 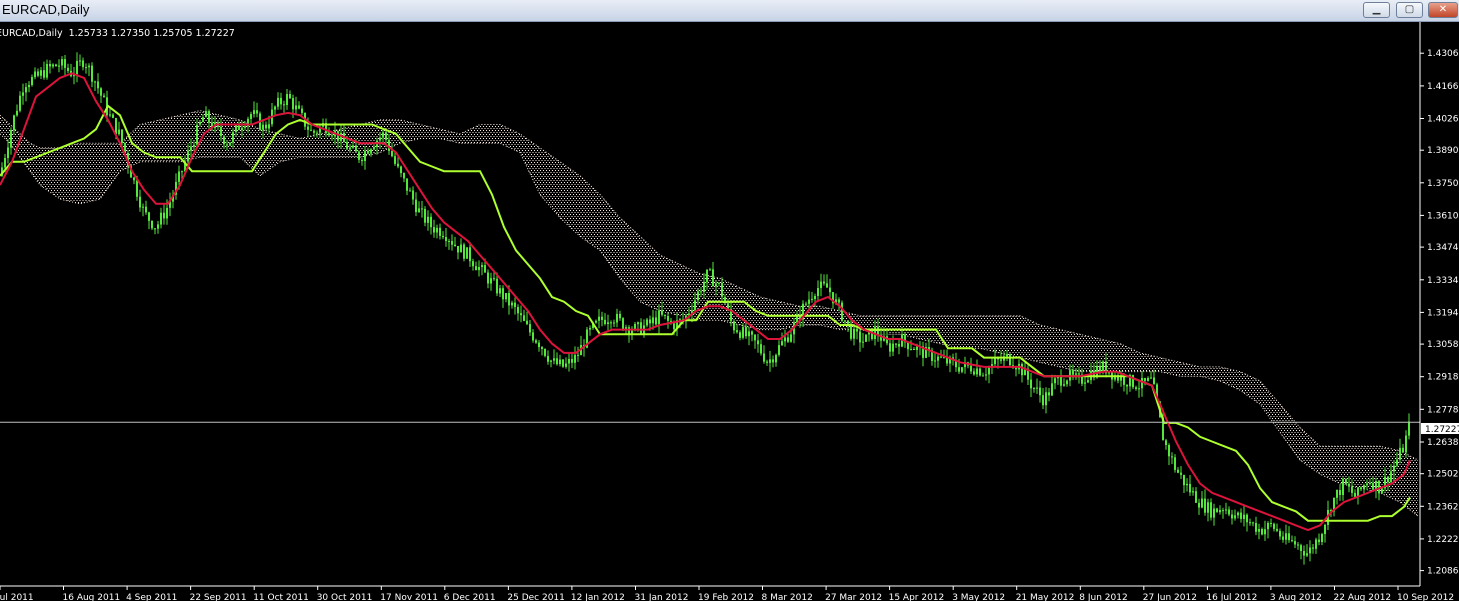 I want to click on x-tick-label: 4 Sep 2011, so click(x=151, y=597).